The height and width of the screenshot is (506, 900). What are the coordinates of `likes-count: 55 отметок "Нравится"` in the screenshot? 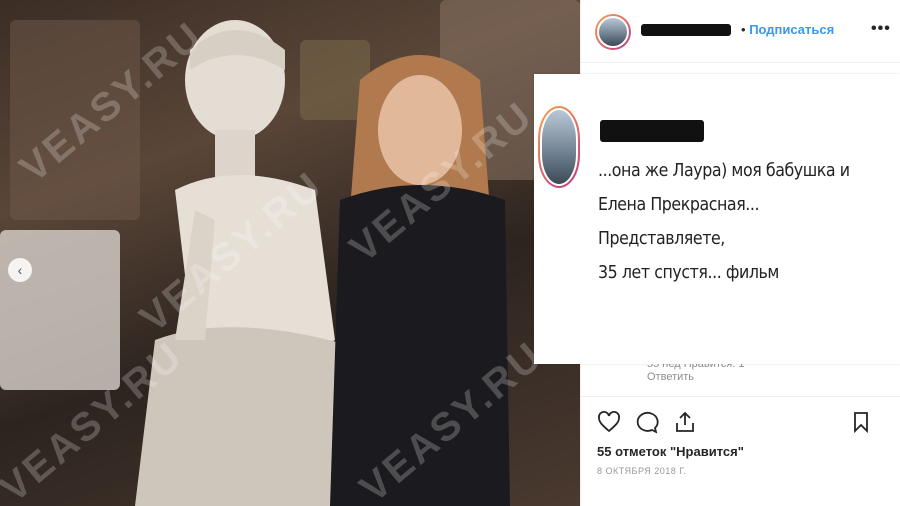 It's located at (670, 451).